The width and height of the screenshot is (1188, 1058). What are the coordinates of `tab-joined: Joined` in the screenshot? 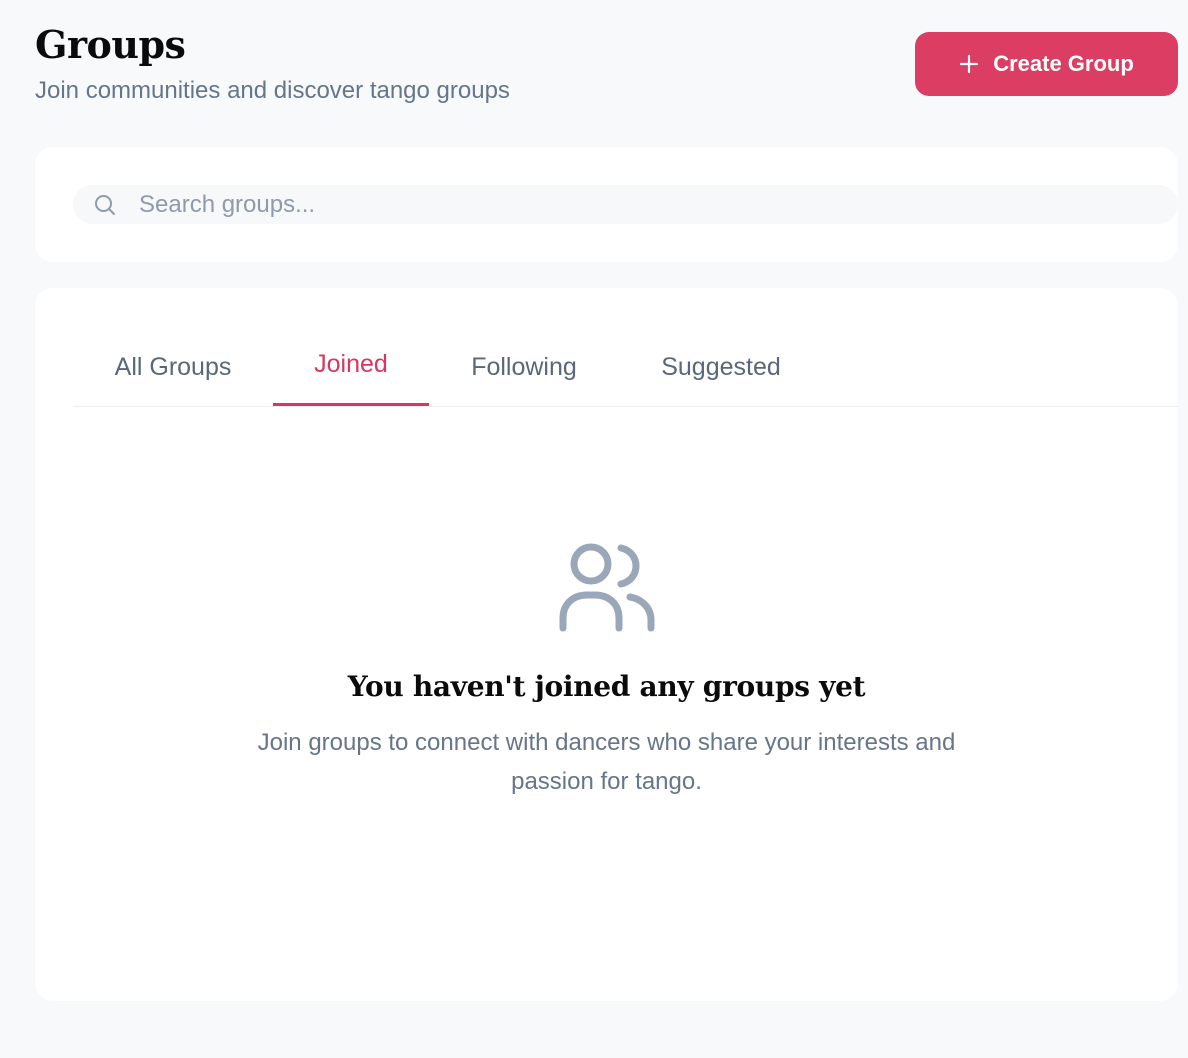 It's located at (351, 367).